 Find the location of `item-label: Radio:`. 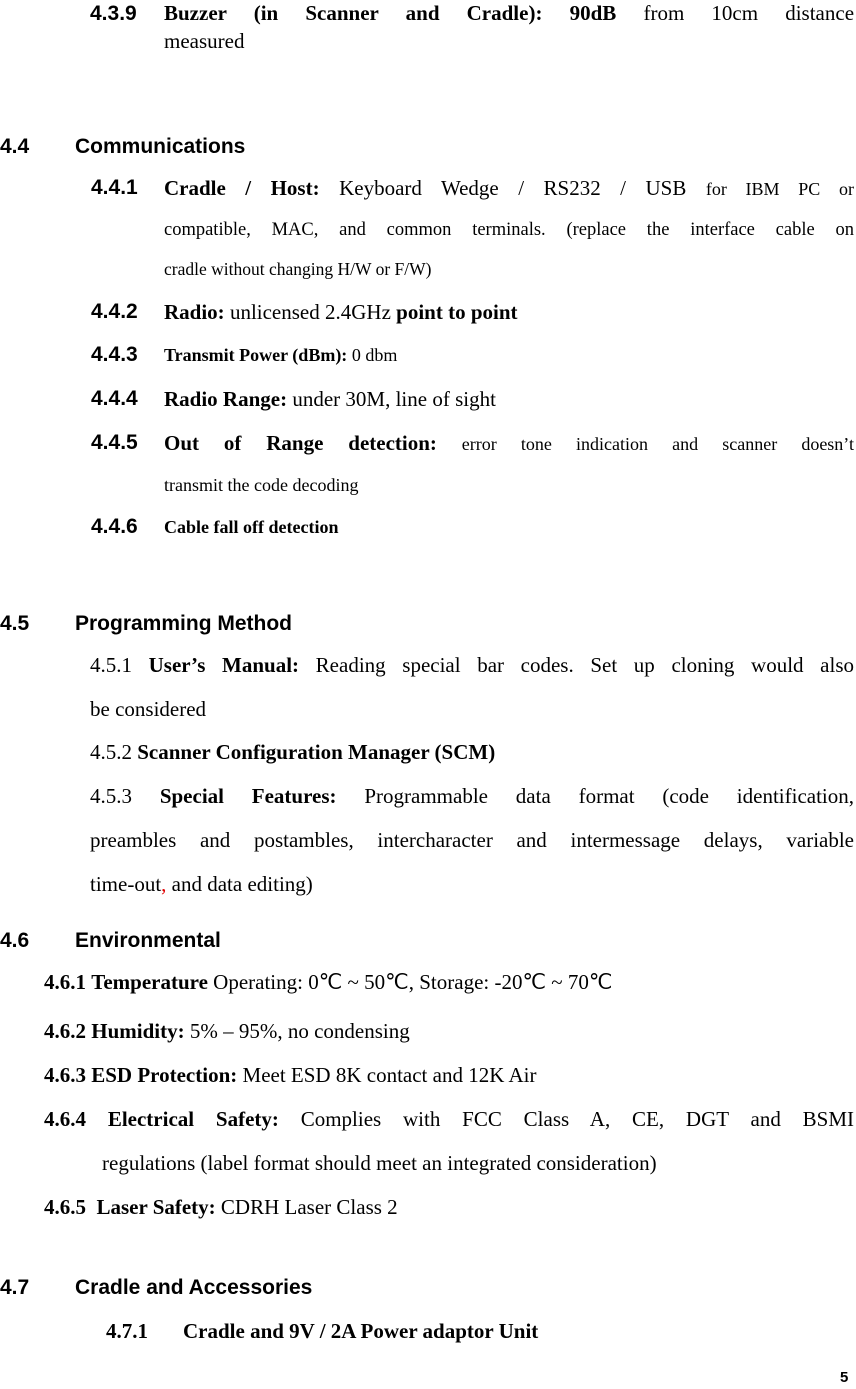

item-label: Radio: is located at coordinates (194, 312).